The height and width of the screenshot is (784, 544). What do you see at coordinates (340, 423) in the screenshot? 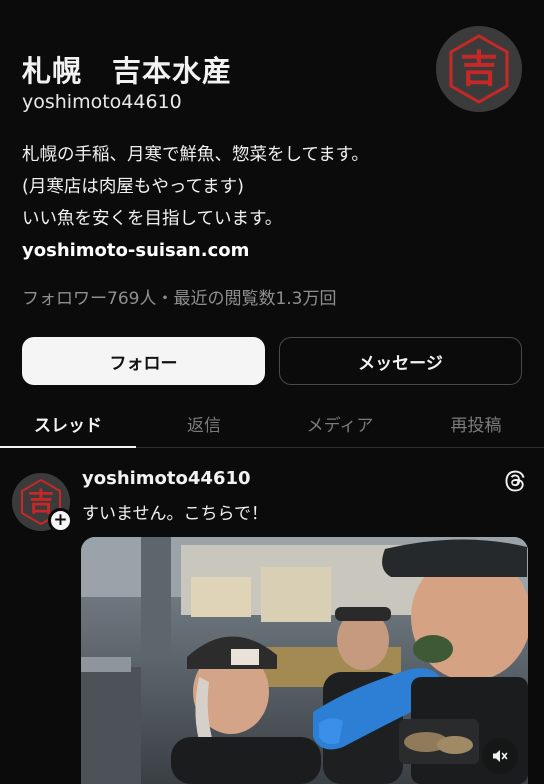
I see `tab-media: メディア` at bounding box center [340, 423].